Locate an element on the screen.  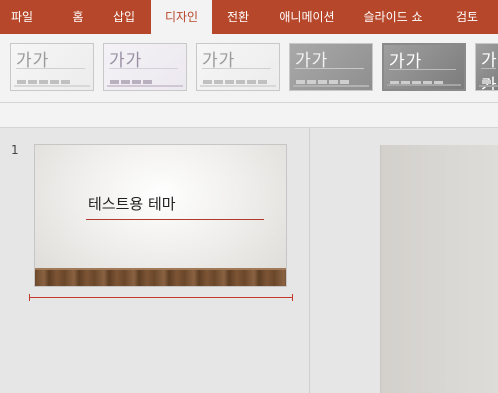
slide-title: 테스트용 테마 is located at coordinates (132, 204).